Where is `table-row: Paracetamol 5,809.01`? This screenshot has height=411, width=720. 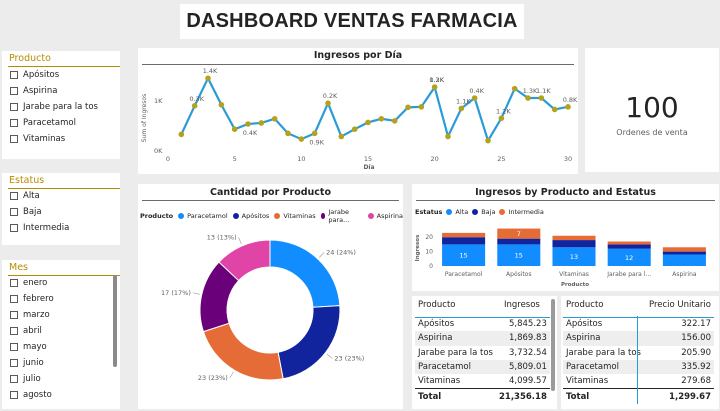
table-row: Paracetamol 5,809.01 is located at coordinates (482, 367).